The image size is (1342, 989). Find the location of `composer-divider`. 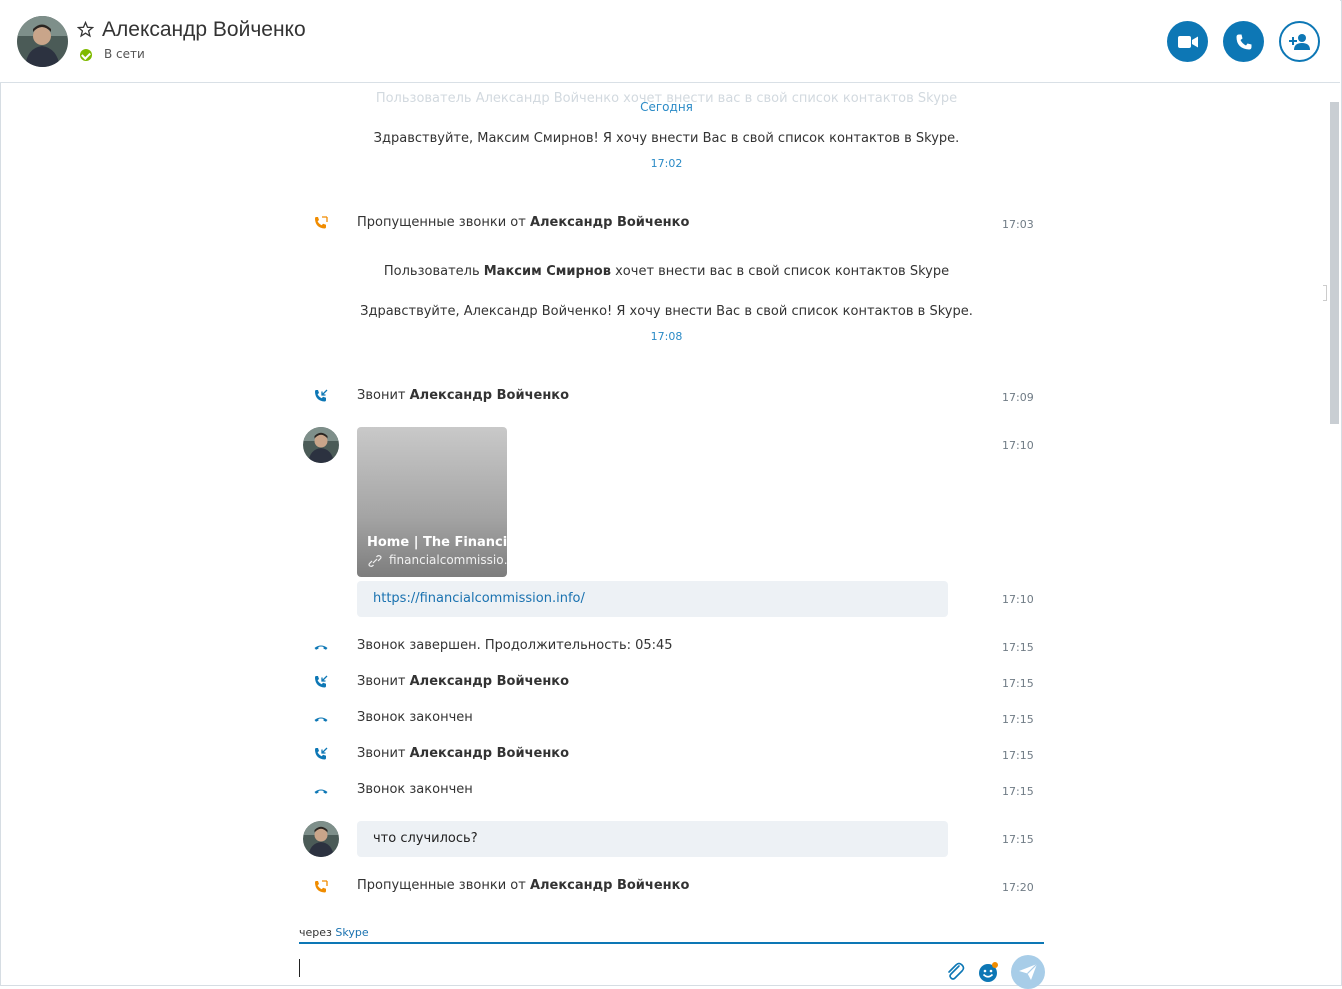

composer-divider is located at coordinates (671, 943).